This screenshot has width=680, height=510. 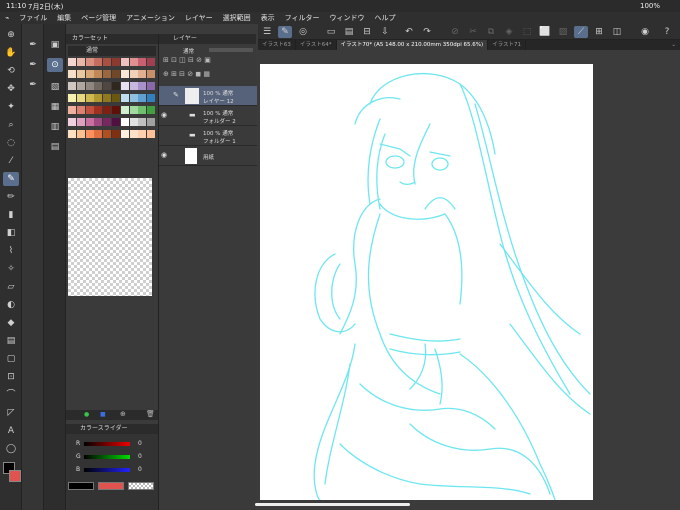 What do you see at coordinates (11, 287) in the screenshot?
I see `eraser-icon: ▱` at bounding box center [11, 287].